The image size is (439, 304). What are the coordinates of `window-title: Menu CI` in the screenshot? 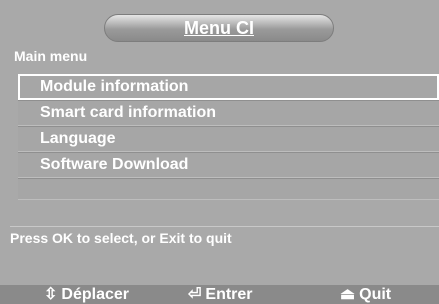 It's located at (219, 27).